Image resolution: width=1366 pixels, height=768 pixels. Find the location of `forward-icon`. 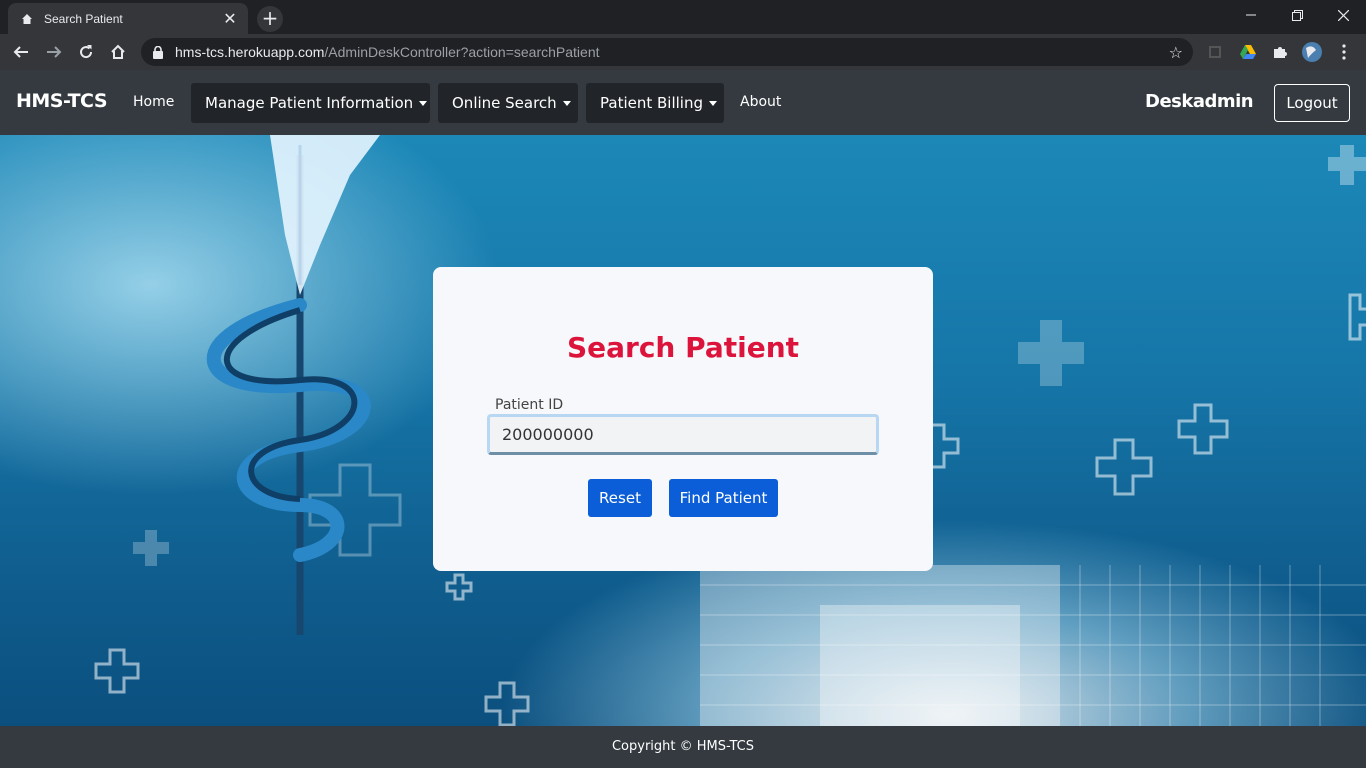

forward-icon is located at coordinates (54, 52).